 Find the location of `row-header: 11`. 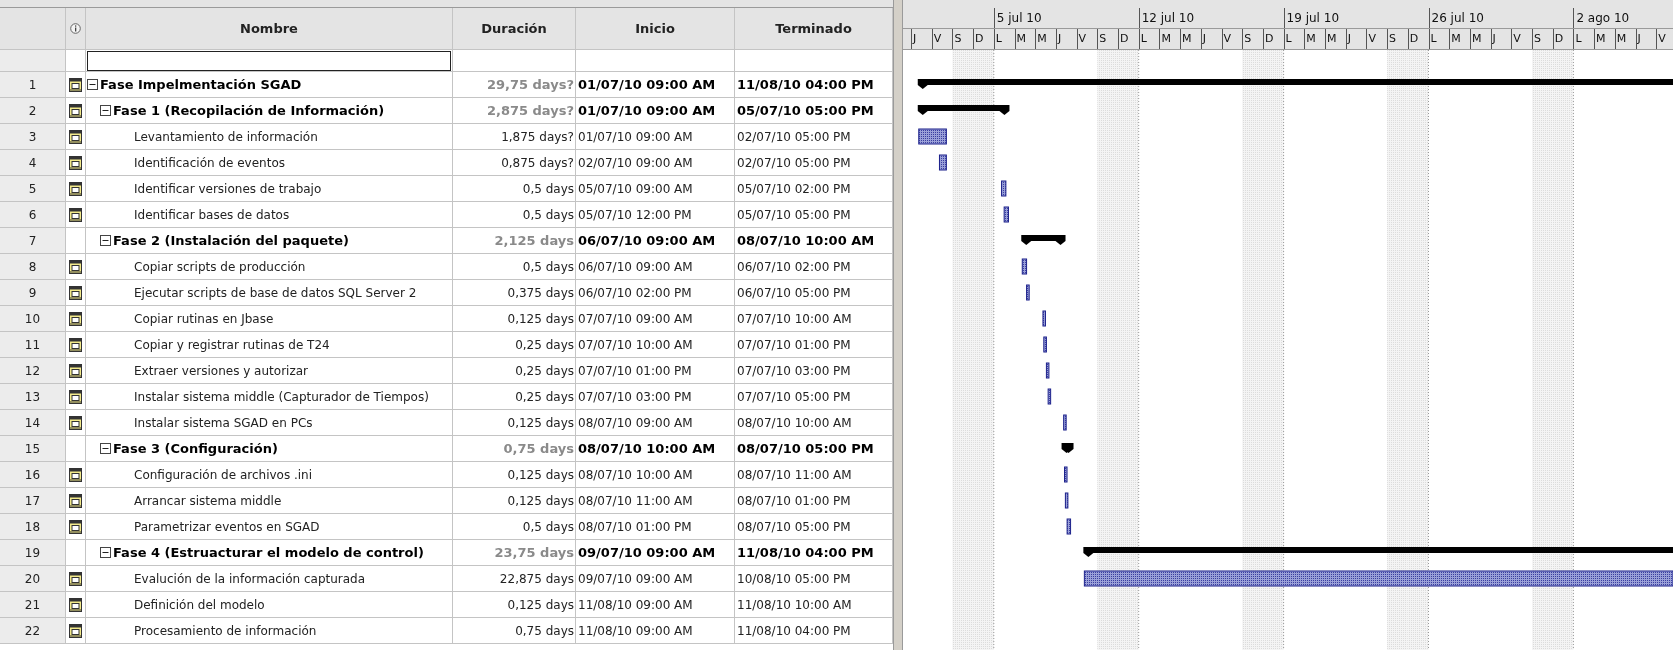

row-header: 11 is located at coordinates (33, 345).